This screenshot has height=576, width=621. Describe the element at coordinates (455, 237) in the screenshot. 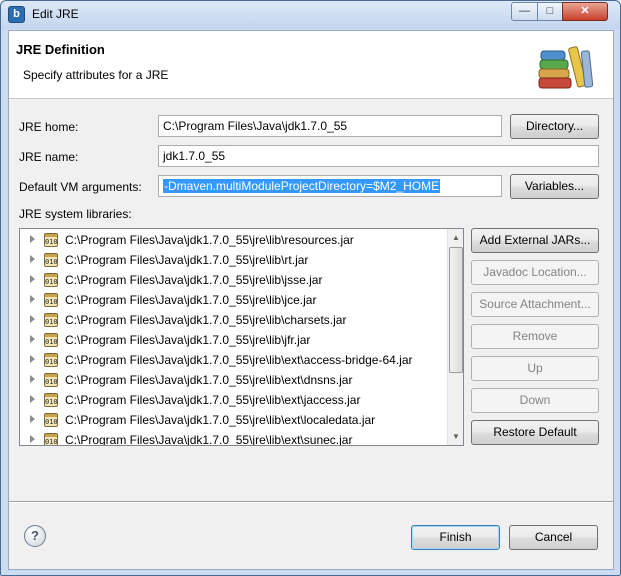

I see `scroll-up-arrow-icon: ▲` at that location.